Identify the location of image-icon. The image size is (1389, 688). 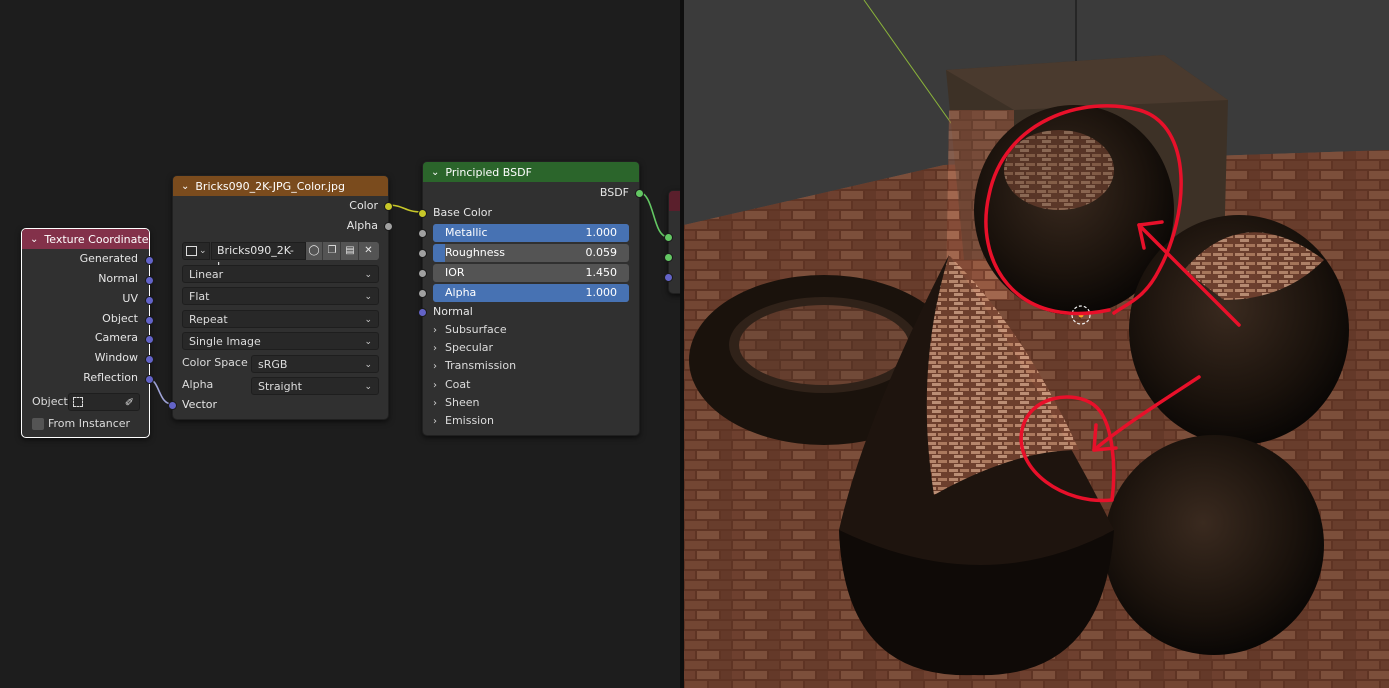
(191, 251).